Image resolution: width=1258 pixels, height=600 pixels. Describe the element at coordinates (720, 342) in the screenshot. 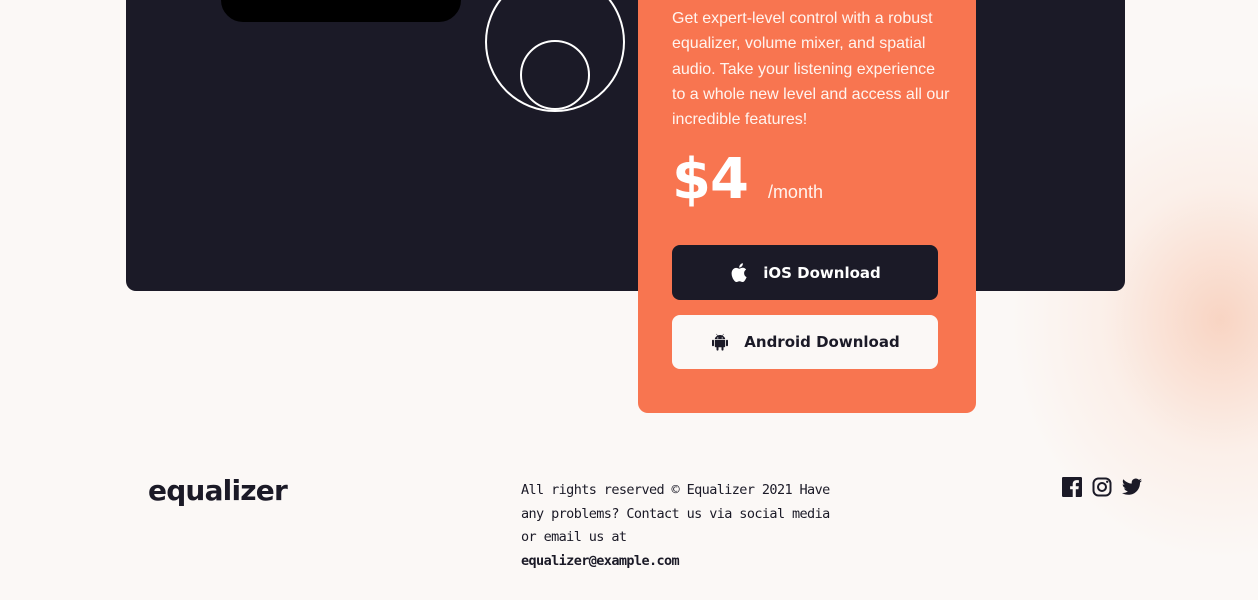

I see `android-icon` at that location.